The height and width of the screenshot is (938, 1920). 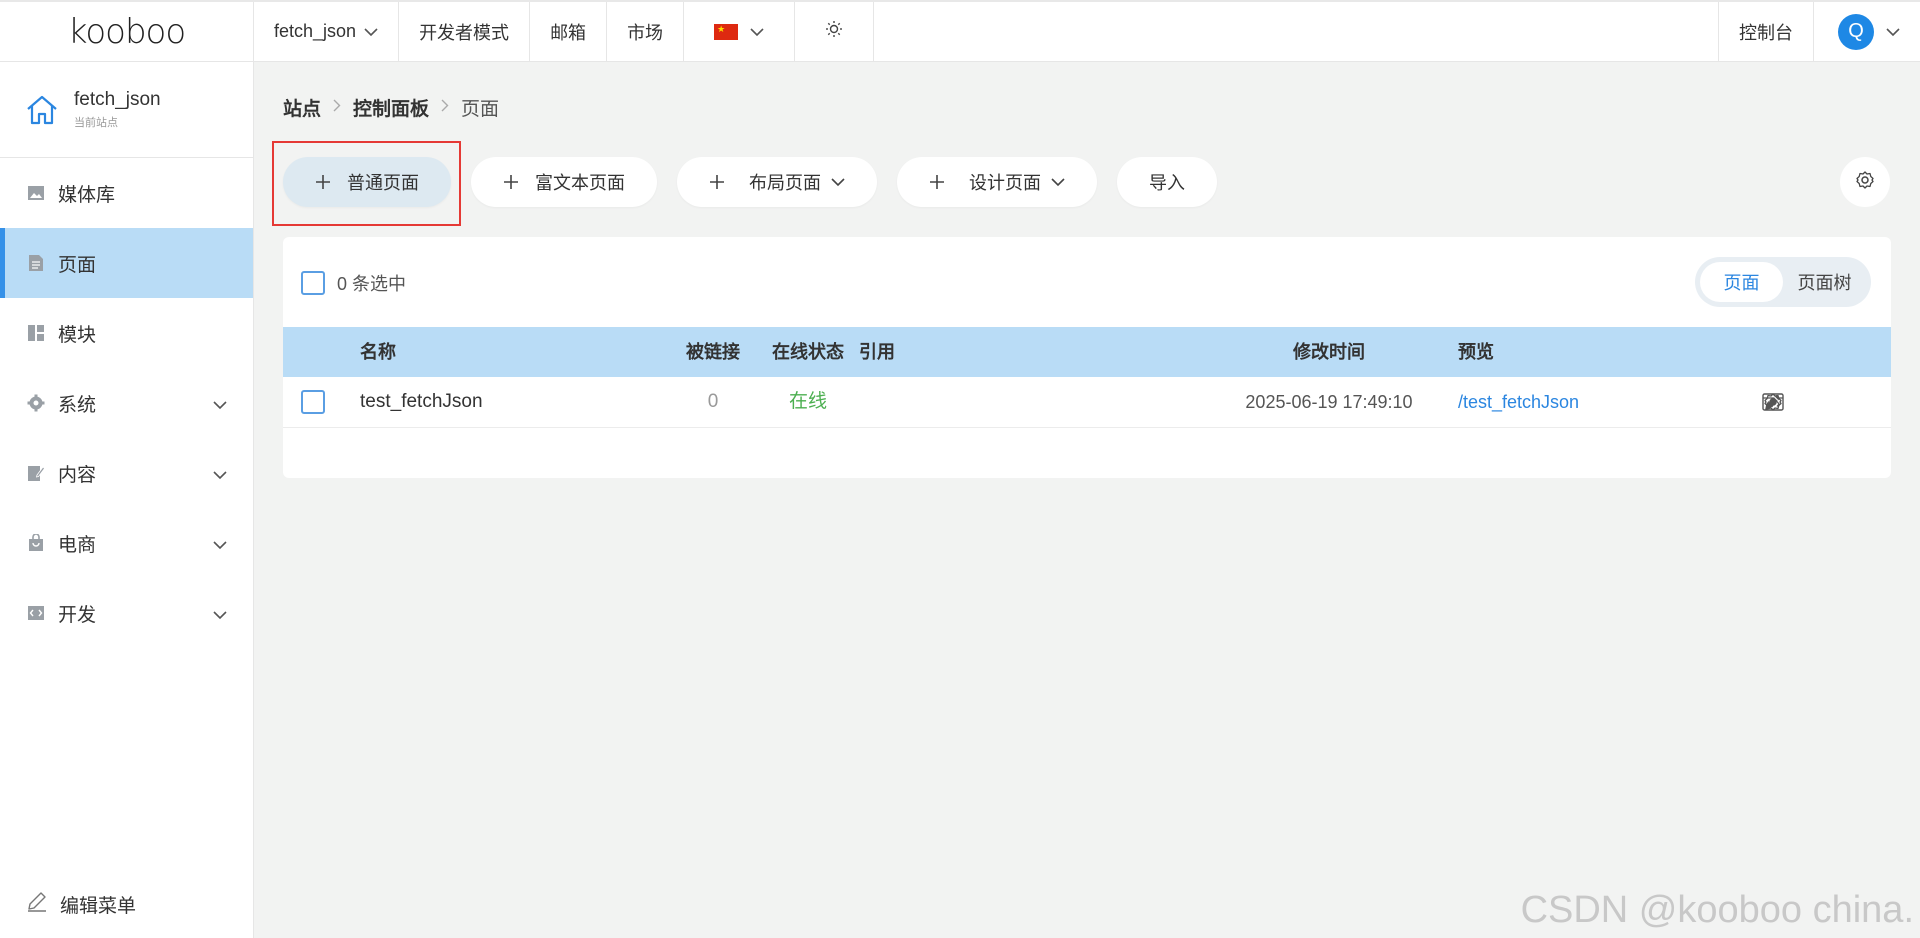 I want to click on breadcrumb-current: 页面, so click(x=480, y=109).